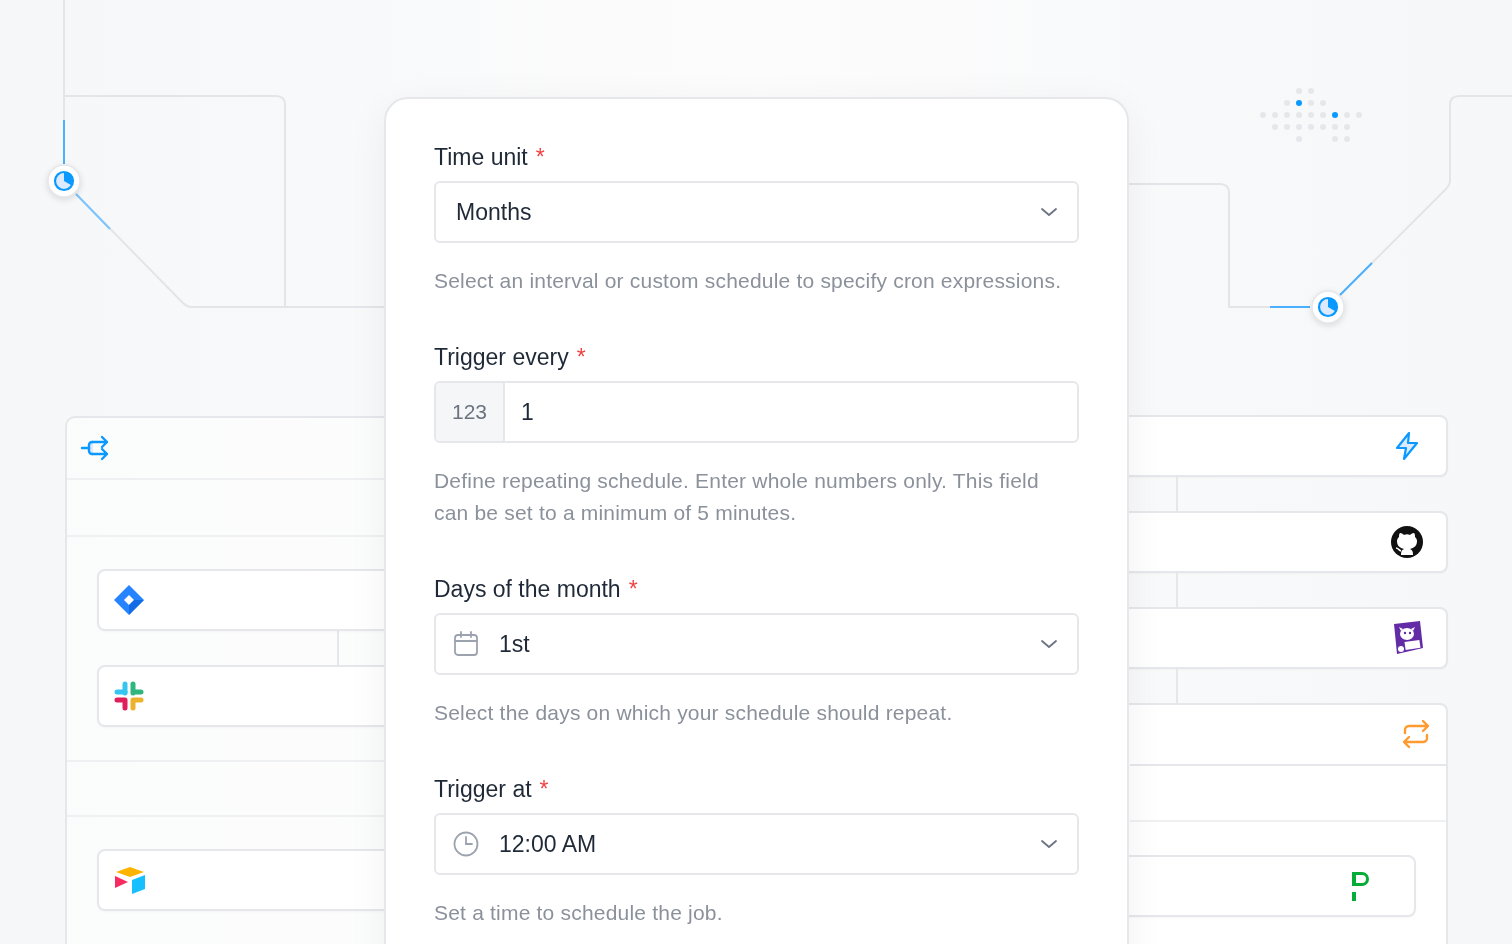  What do you see at coordinates (95, 448) in the screenshot?
I see `branch-icon` at bounding box center [95, 448].